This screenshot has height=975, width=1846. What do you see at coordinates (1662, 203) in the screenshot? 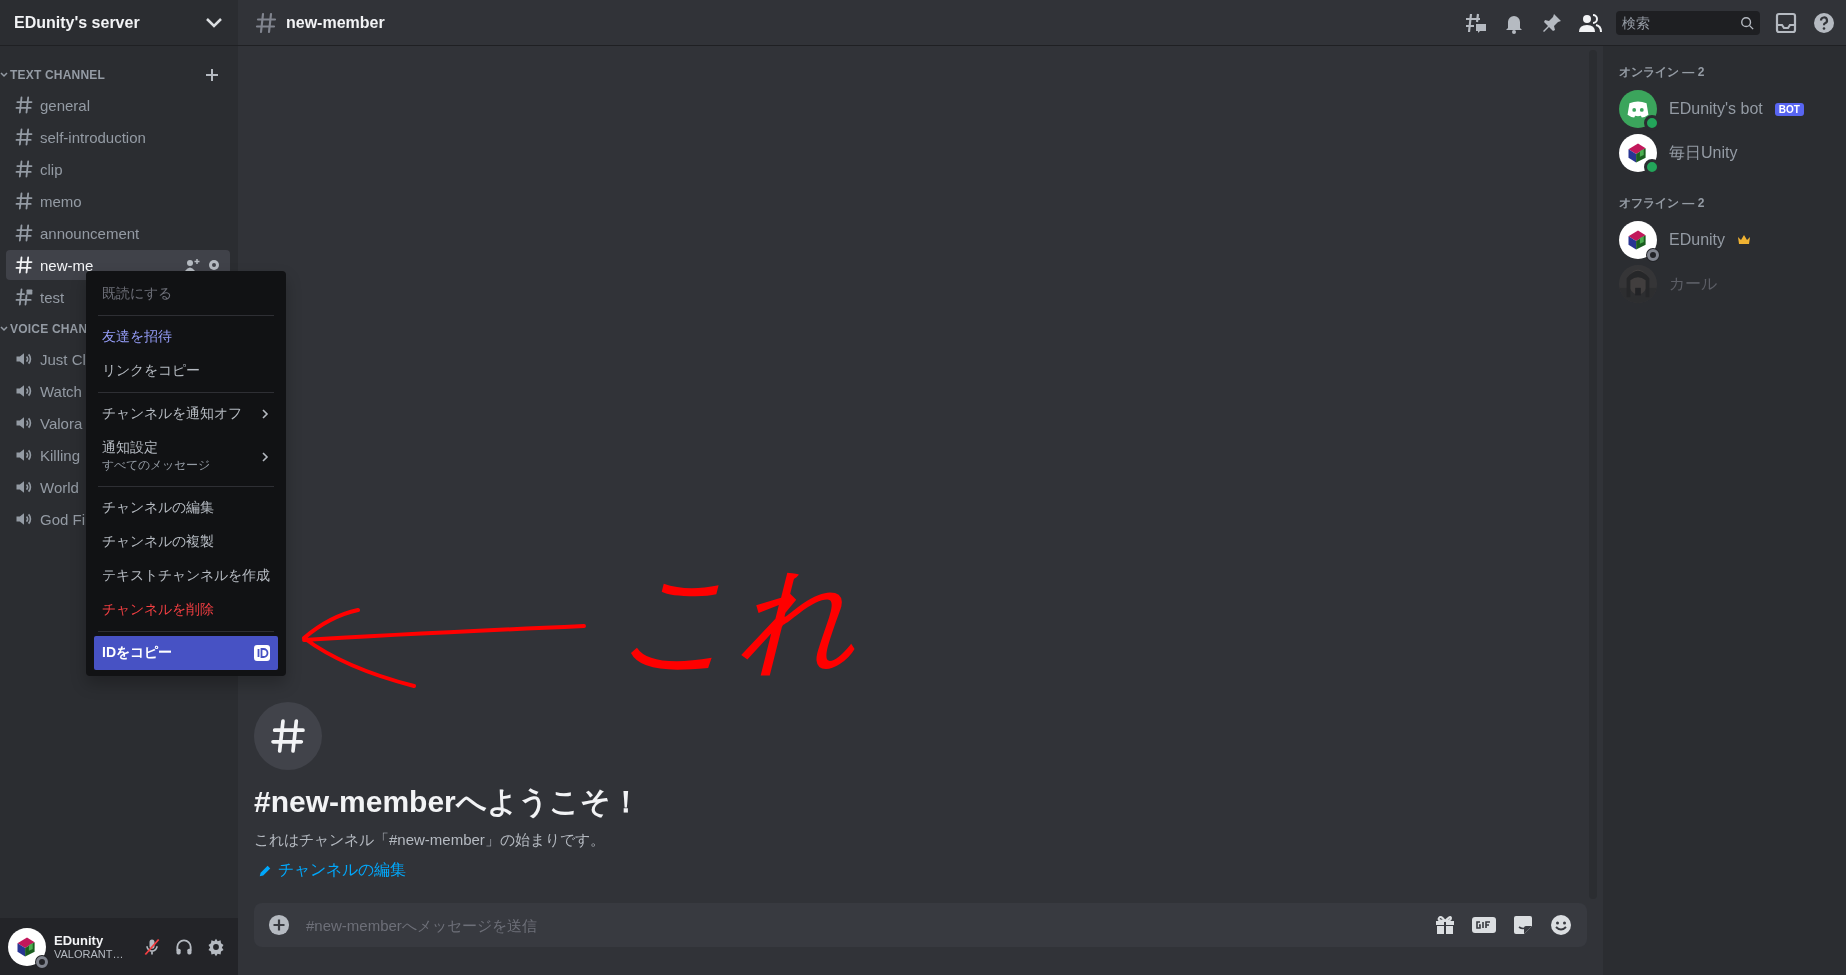
I see `member-group-title: オフライン — 2` at bounding box center [1662, 203].